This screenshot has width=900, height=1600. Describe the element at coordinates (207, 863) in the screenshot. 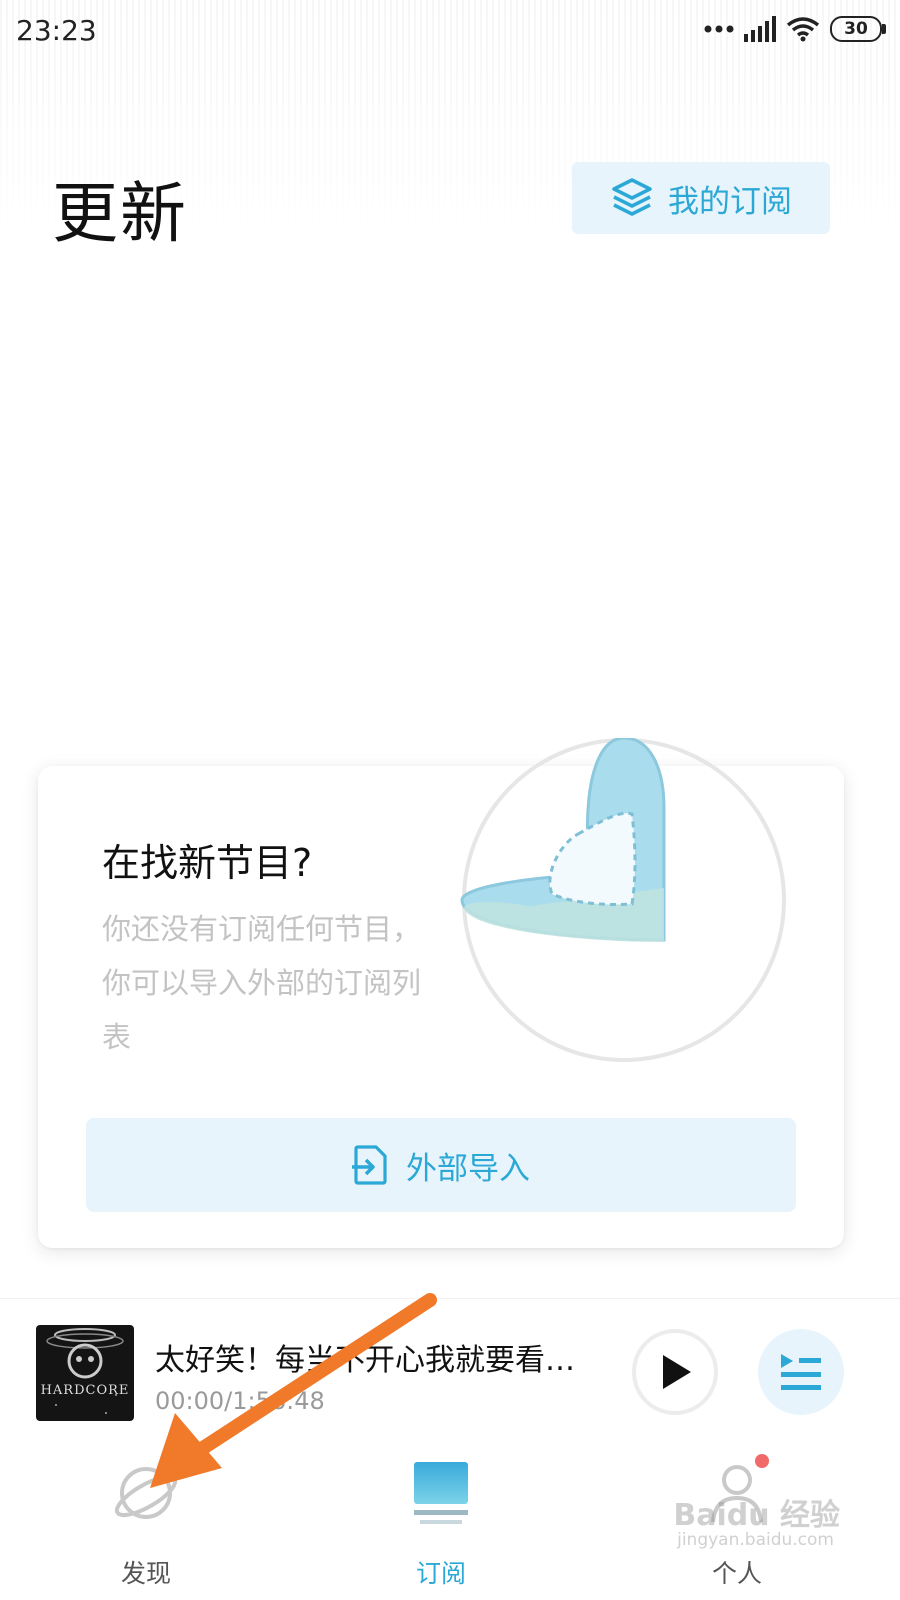

I see `empty-state-title: 在找新节目?` at that location.